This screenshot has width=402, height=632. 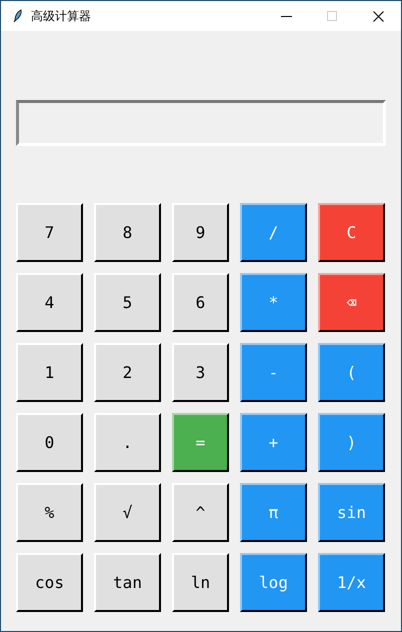 What do you see at coordinates (200, 372) in the screenshot?
I see `key-button: 3` at bounding box center [200, 372].